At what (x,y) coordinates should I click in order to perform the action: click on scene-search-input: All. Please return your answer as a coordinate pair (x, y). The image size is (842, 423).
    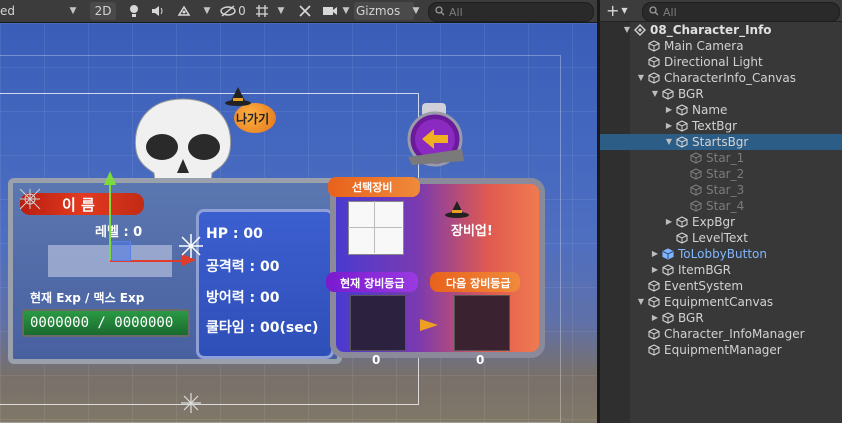
    Looking at the image, I should click on (511, 12).